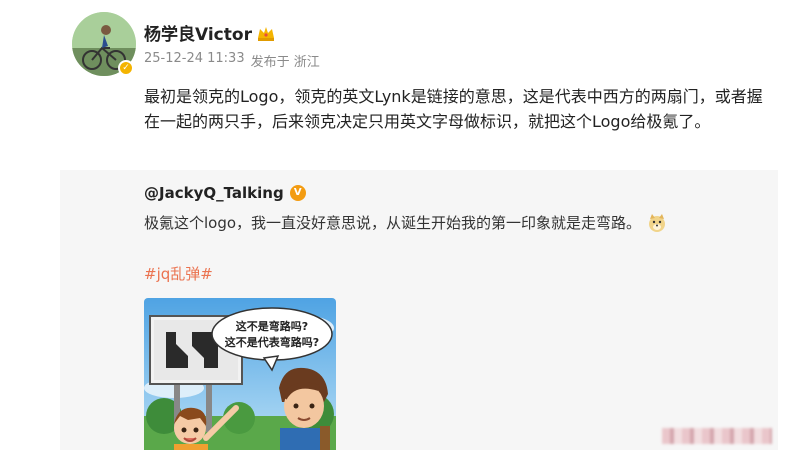  I want to click on comic-illustration: 这不是弯路吗? 这不是代表弯路吗?, so click(240, 374).